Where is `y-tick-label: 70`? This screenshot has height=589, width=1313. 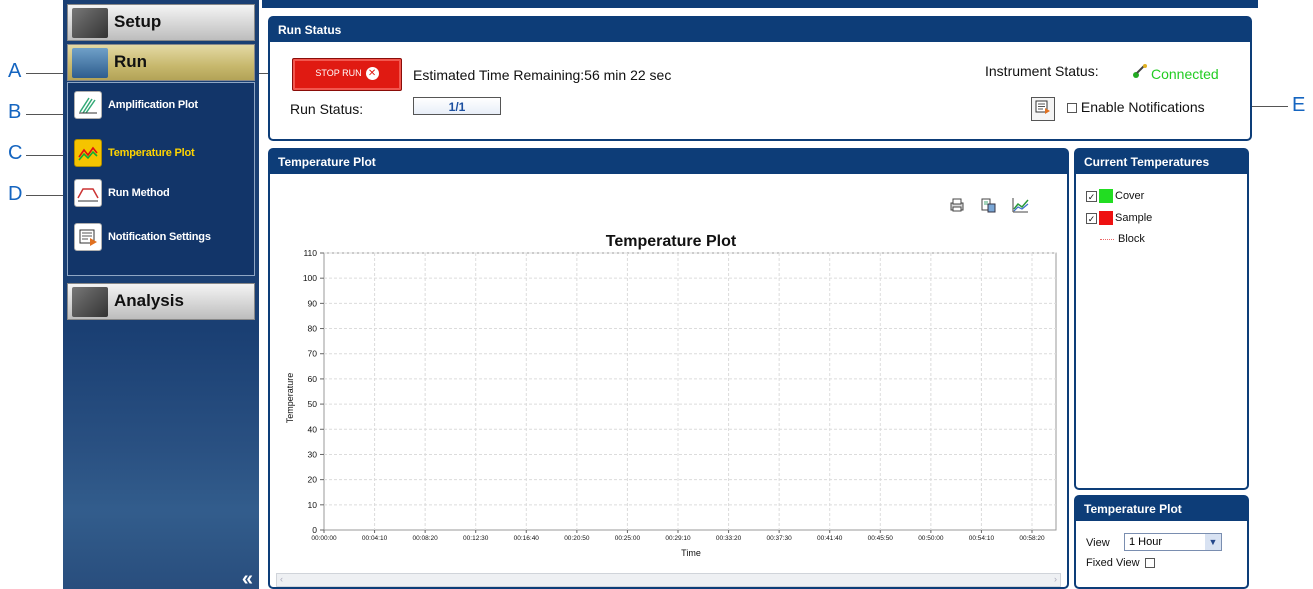
y-tick-label: 70 is located at coordinates (313, 354).